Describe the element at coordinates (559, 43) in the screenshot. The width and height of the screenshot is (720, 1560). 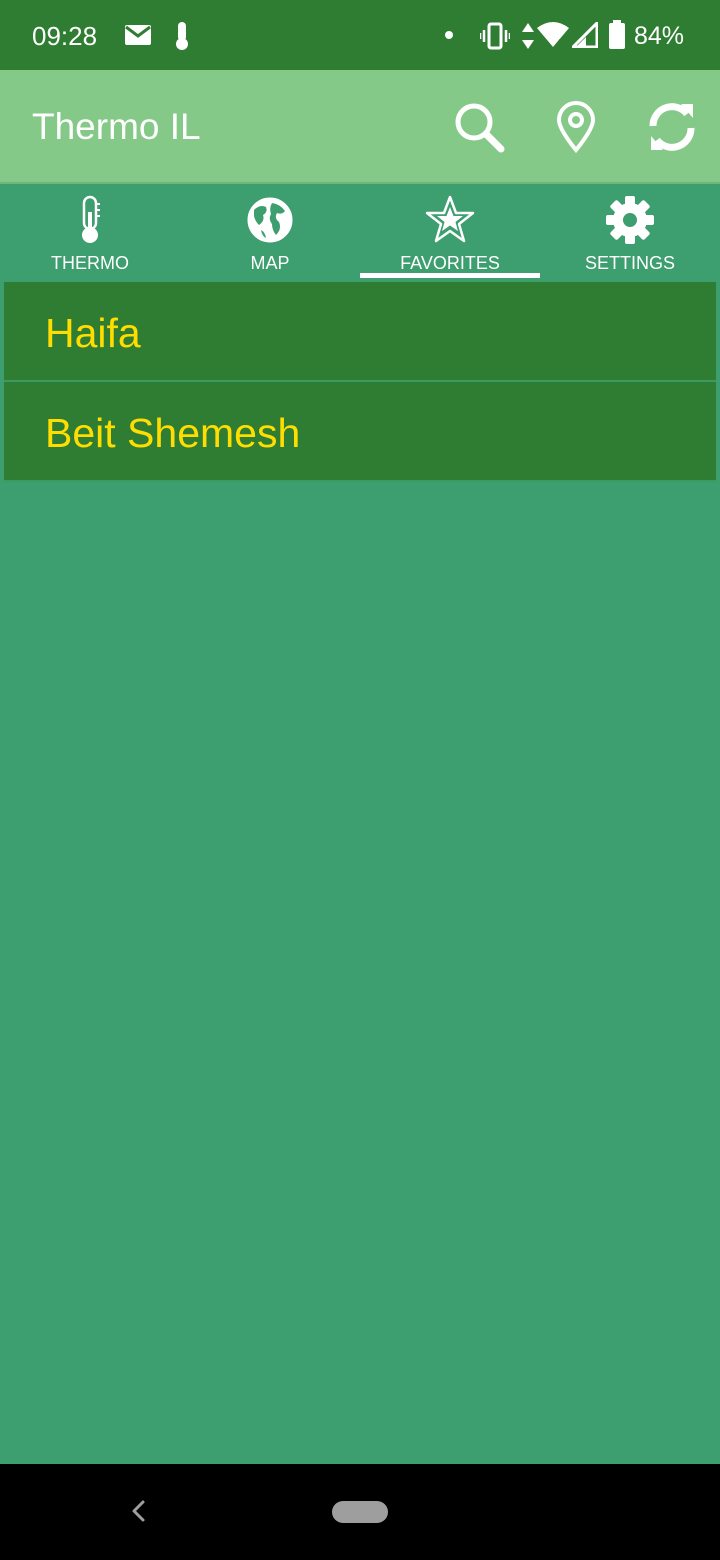
I see `svg-text: 4` at that location.